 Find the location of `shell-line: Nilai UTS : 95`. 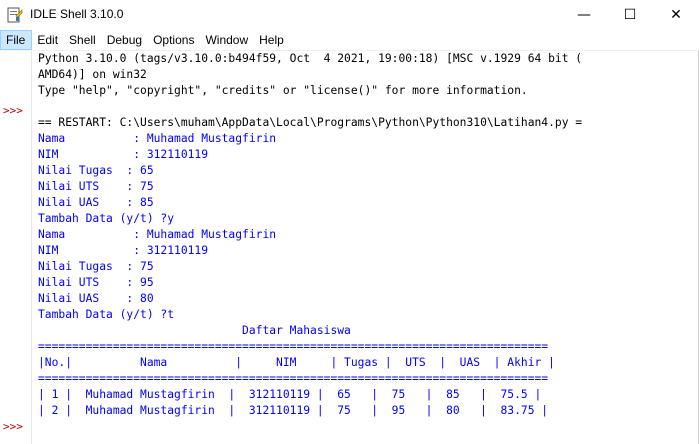

shell-line: Nilai UTS : 95 is located at coordinates (96, 282).